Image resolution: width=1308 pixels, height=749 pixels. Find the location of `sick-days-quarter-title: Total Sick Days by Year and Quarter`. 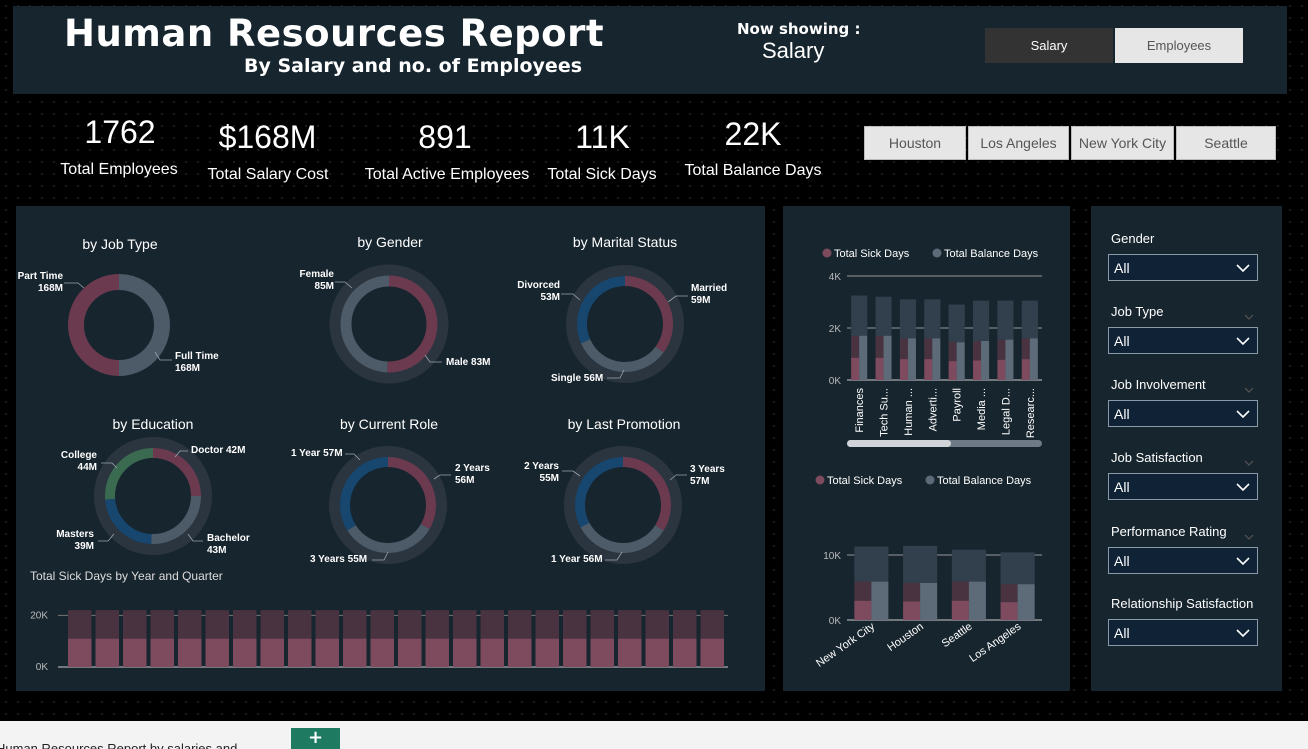

sick-days-quarter-title: Total Sick Days by Year and Quarter is located at coordinates (126, 576).